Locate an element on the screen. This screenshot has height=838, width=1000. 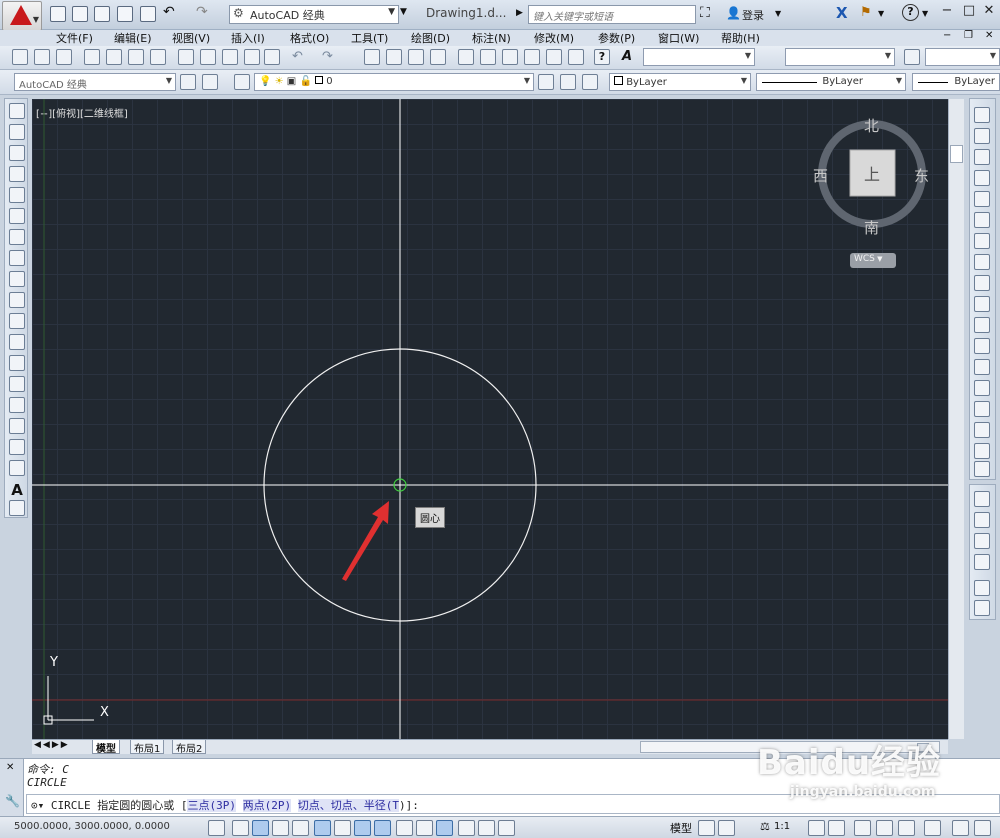
object-snap-tracking-icon is located at coordinates (362, 828).